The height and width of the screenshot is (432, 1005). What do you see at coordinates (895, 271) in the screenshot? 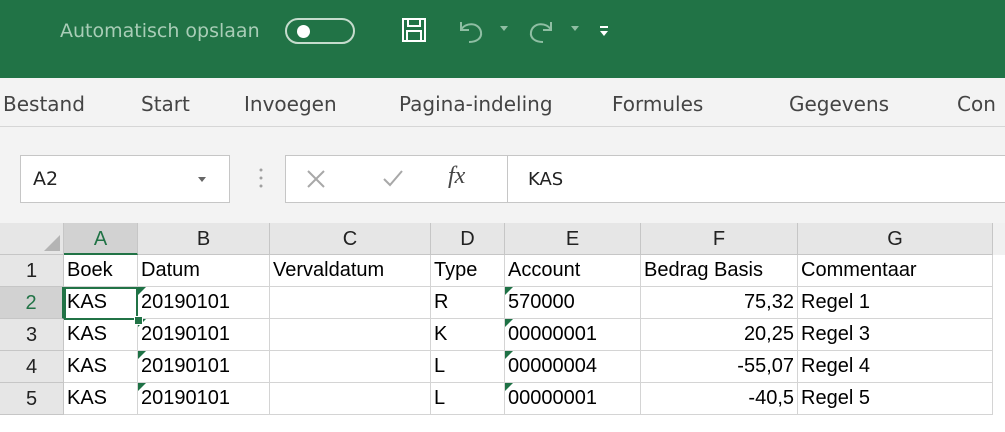
I see `cell-g1: Commentaar` at bounding box center [895, 271].